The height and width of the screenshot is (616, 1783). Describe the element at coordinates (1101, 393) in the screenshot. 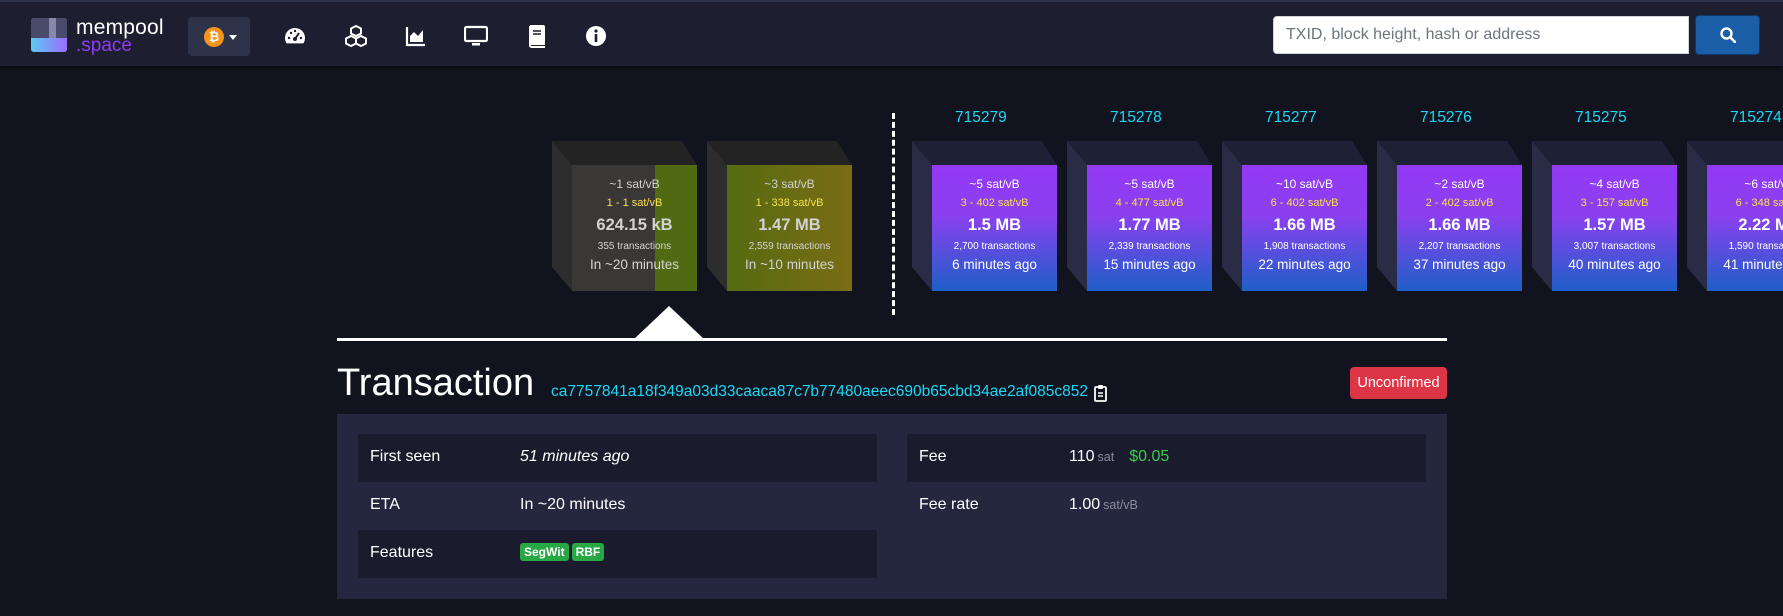

I see `copy-icon` at that location.